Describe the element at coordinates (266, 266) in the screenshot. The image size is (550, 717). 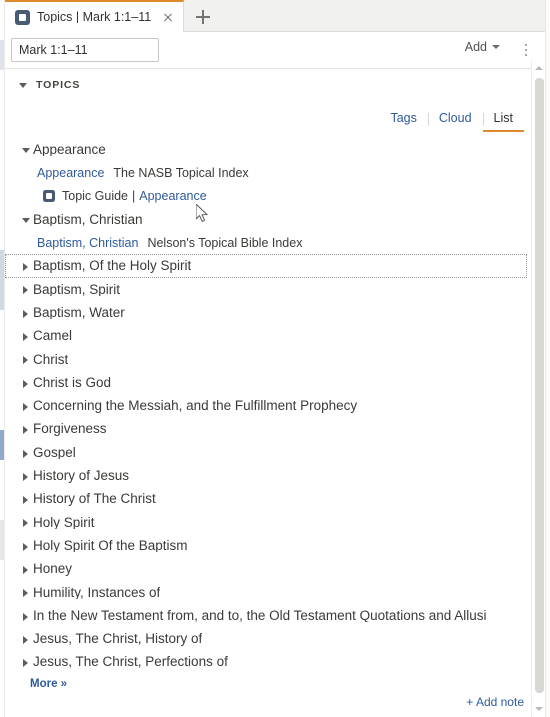
I see `tree-node: Baptism, Of the Holy Spirit` at that location.